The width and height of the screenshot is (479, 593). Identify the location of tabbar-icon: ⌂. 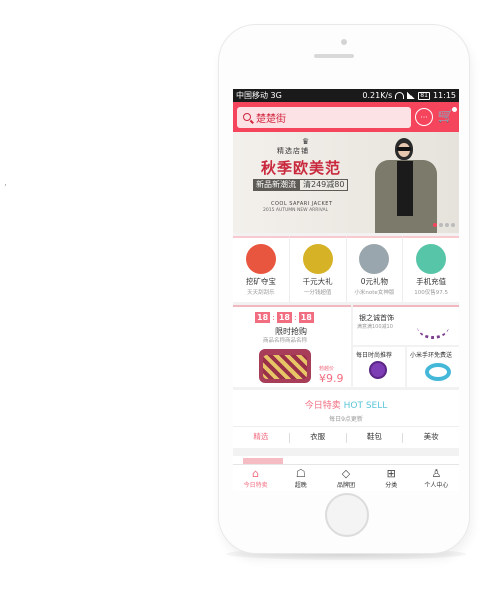
(256, 473).